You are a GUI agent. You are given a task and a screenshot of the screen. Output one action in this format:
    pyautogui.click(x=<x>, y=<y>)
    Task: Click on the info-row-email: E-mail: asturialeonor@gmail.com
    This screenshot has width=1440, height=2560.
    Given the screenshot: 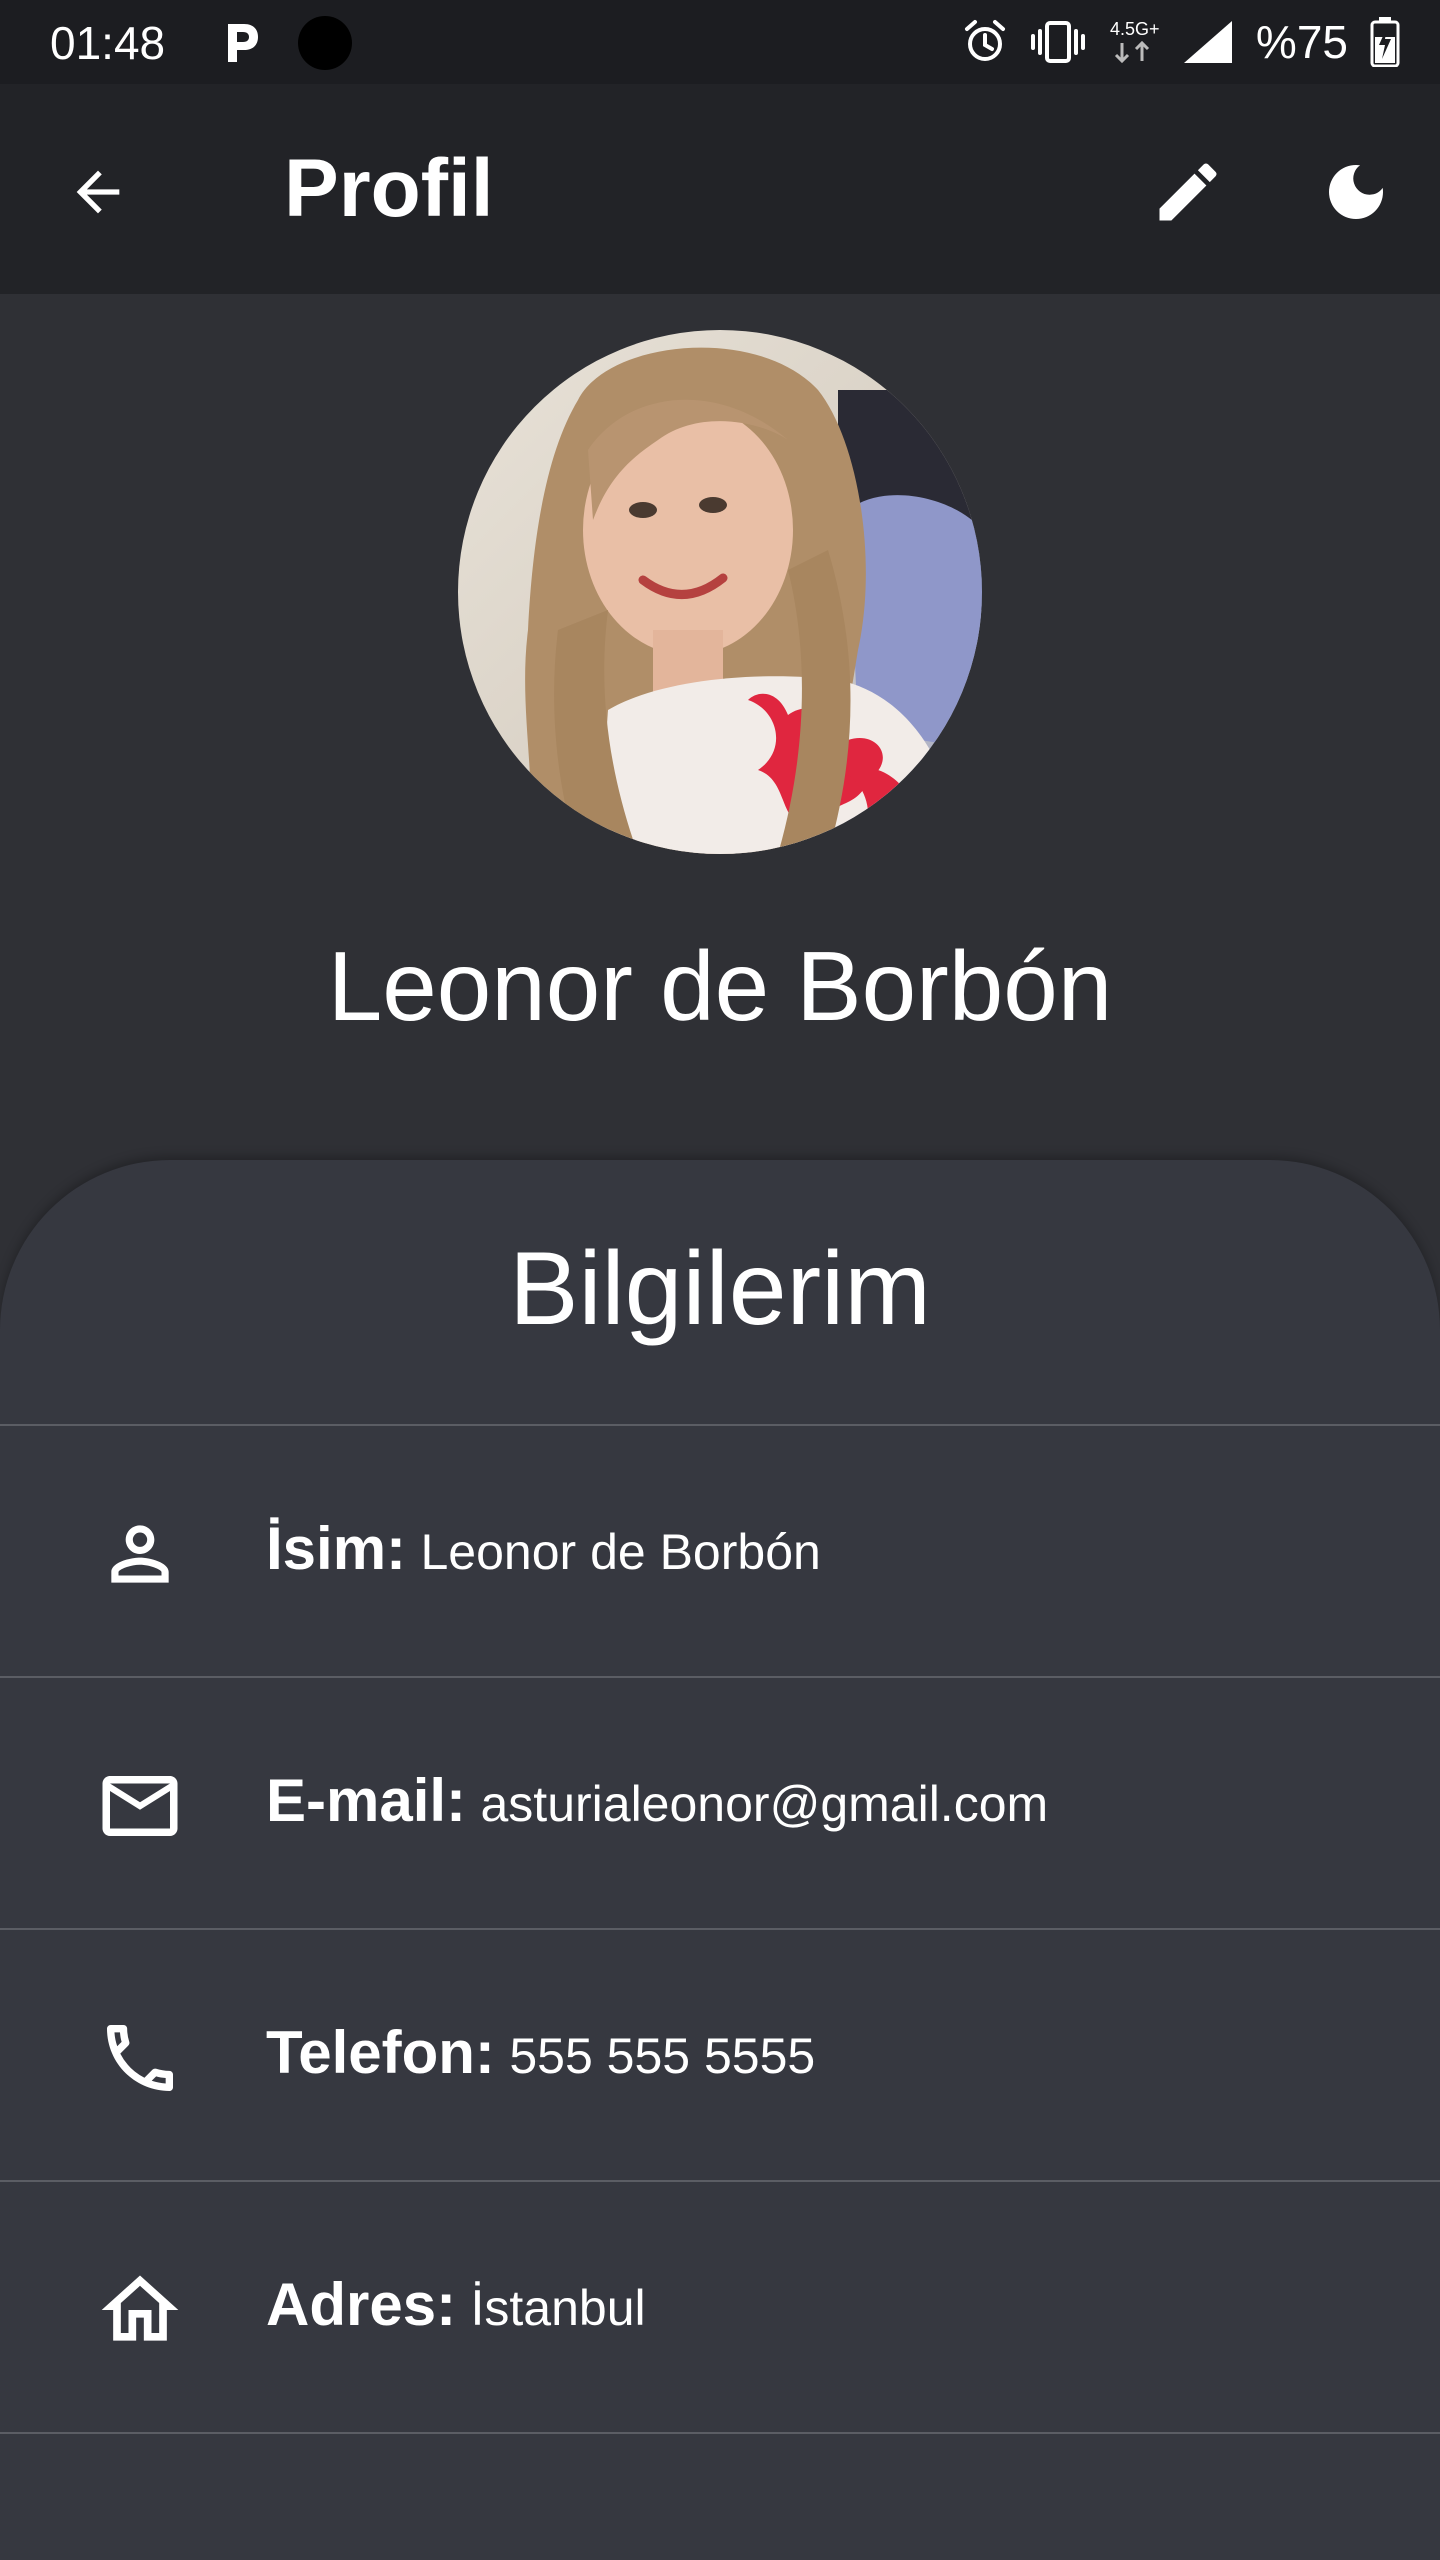 What is the action you would take?
    pyautogui.click(x=720, y=1802)
    